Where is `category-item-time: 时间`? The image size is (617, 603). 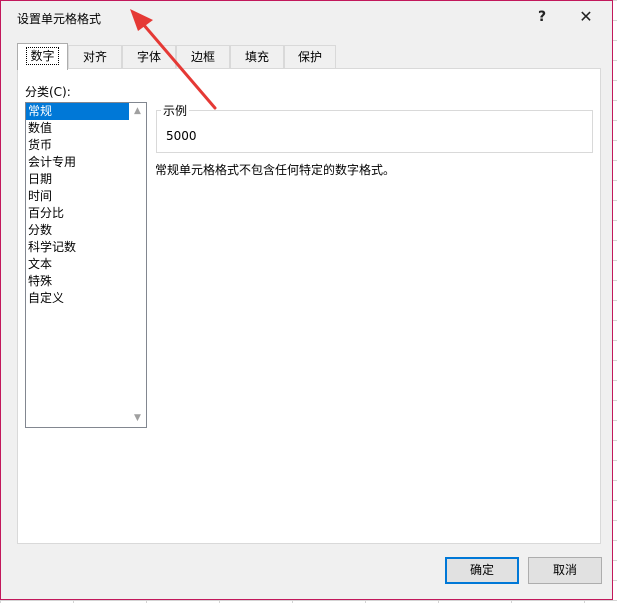 category-item-time: 时间 is located at coordinates (77, 196).